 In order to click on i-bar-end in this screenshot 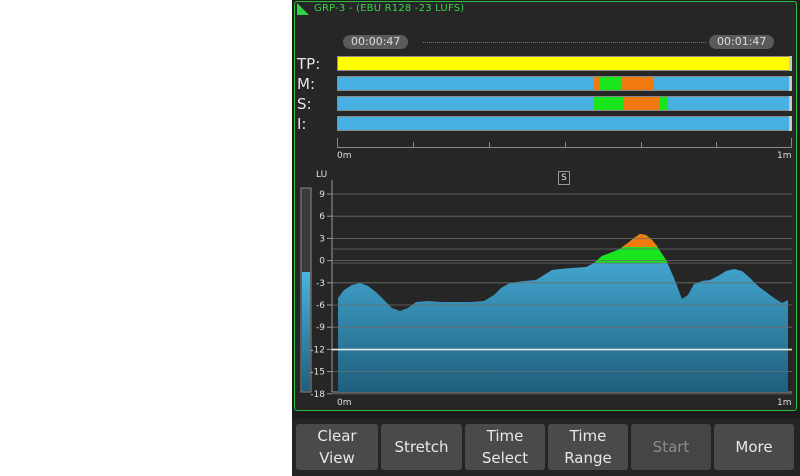, I will do `click(790, 123)`.